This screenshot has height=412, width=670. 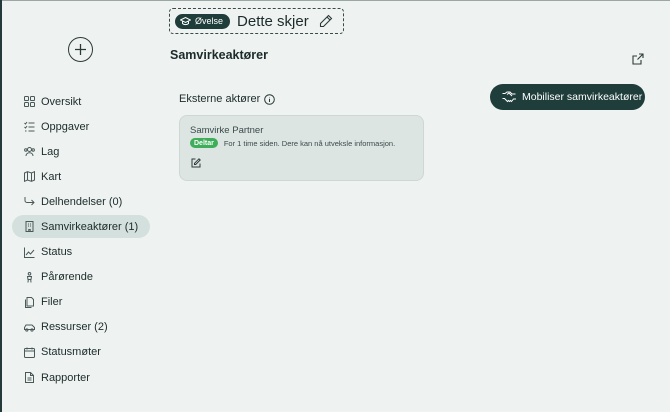 What do you see at coordinates (29, 277) in the screenshot?
I see `person-icon` at bounding box center [29, 277].